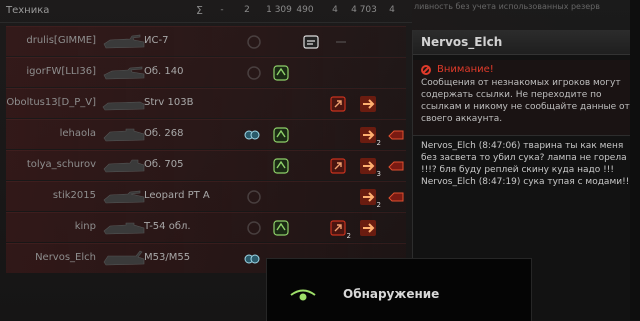 The image size is (640, 321). I want to click on header-col-4: 490, so click(305, 10).